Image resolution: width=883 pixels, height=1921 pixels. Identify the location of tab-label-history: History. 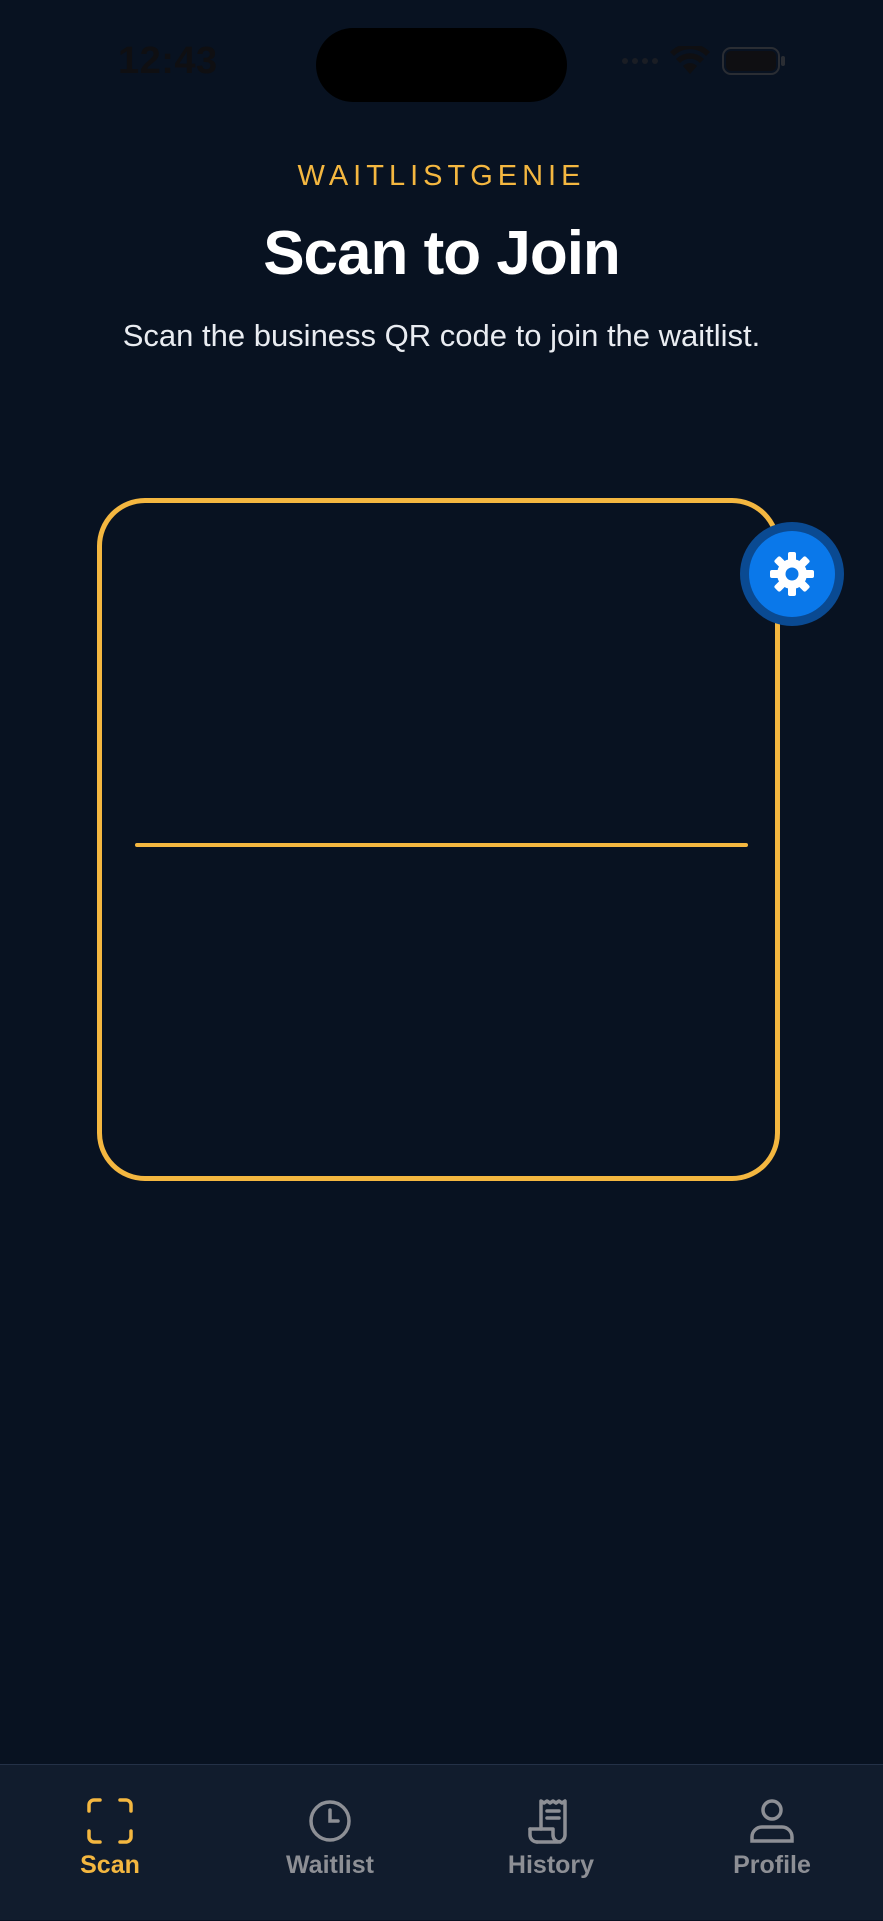
(551, 1865).